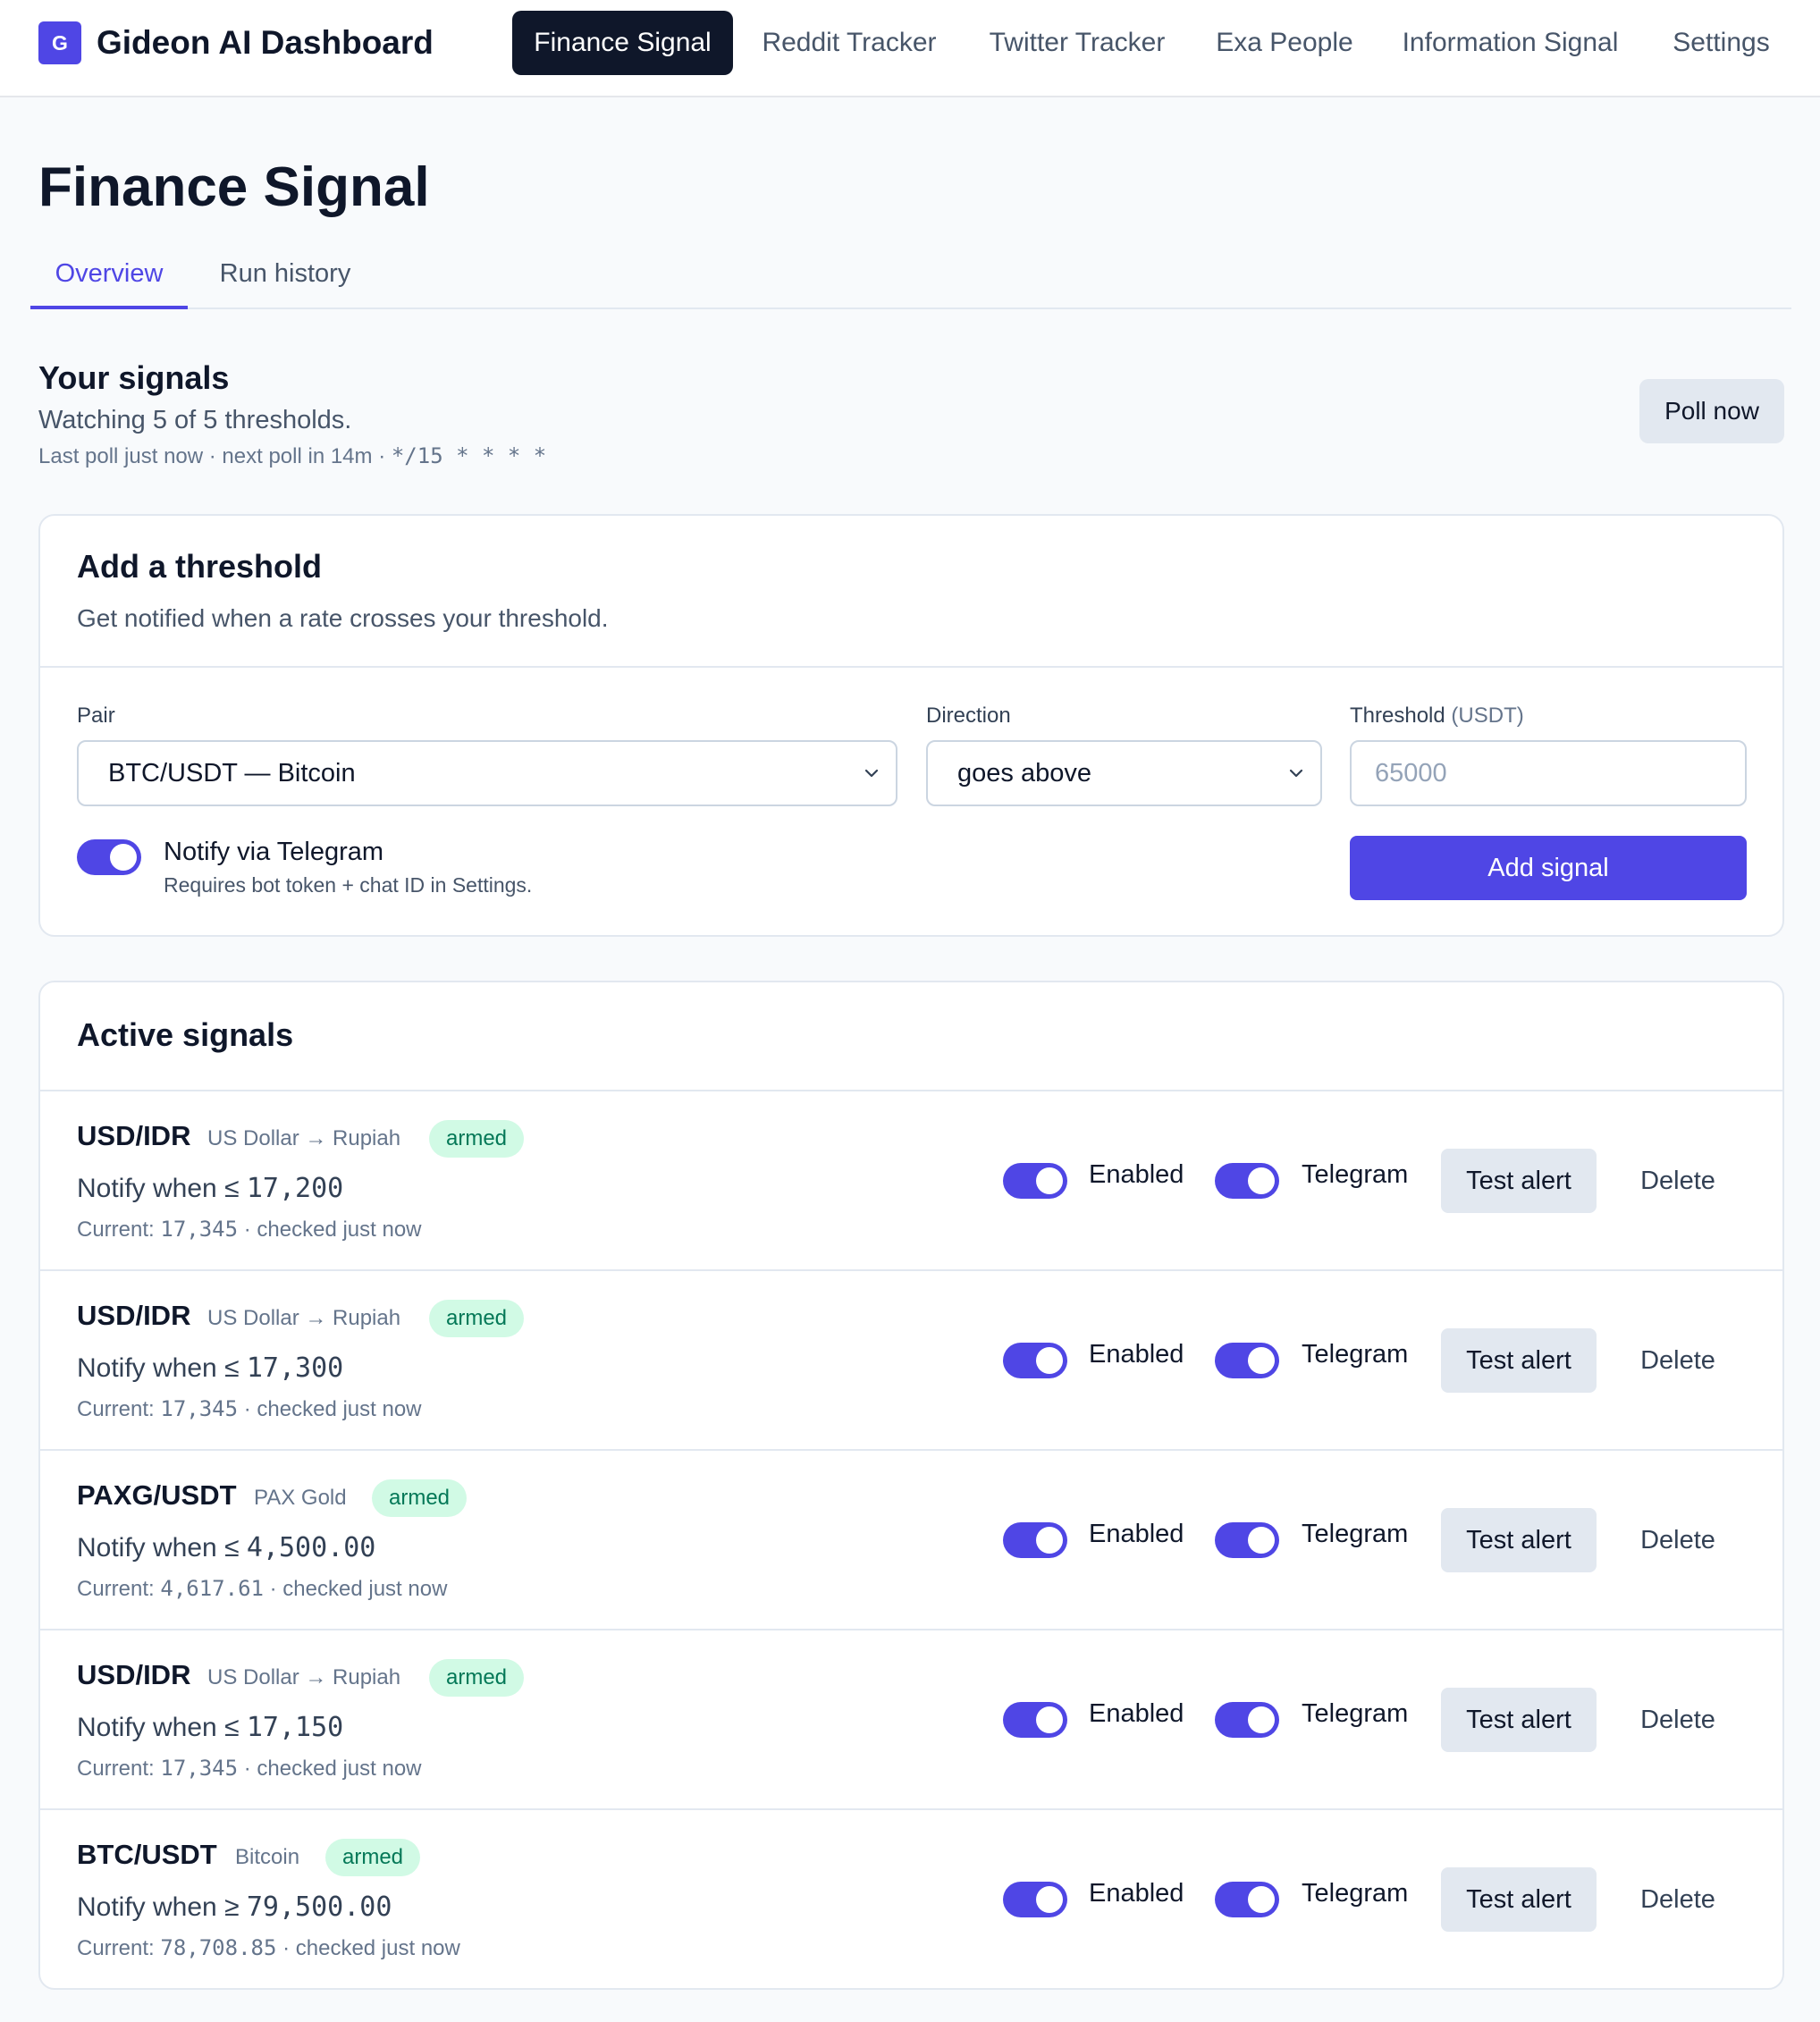 The width and height of the screenshot is (1820, 2022). I want to click on nav-settings: Settings, so click(1721, 43).